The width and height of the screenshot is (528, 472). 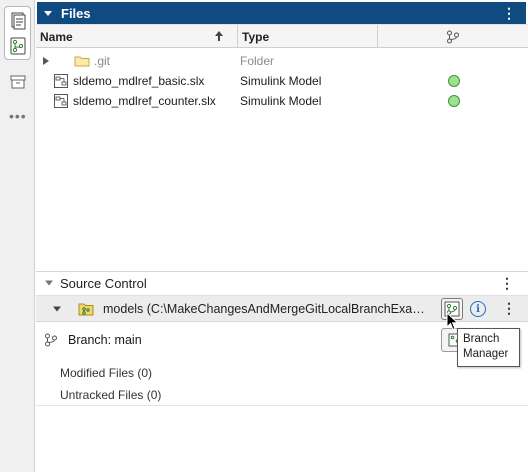 What do you see at coordinates (507, 283) in the screenshot?
I see `source-control-menu-icon: ⋮` at bounding box center [507, 283].